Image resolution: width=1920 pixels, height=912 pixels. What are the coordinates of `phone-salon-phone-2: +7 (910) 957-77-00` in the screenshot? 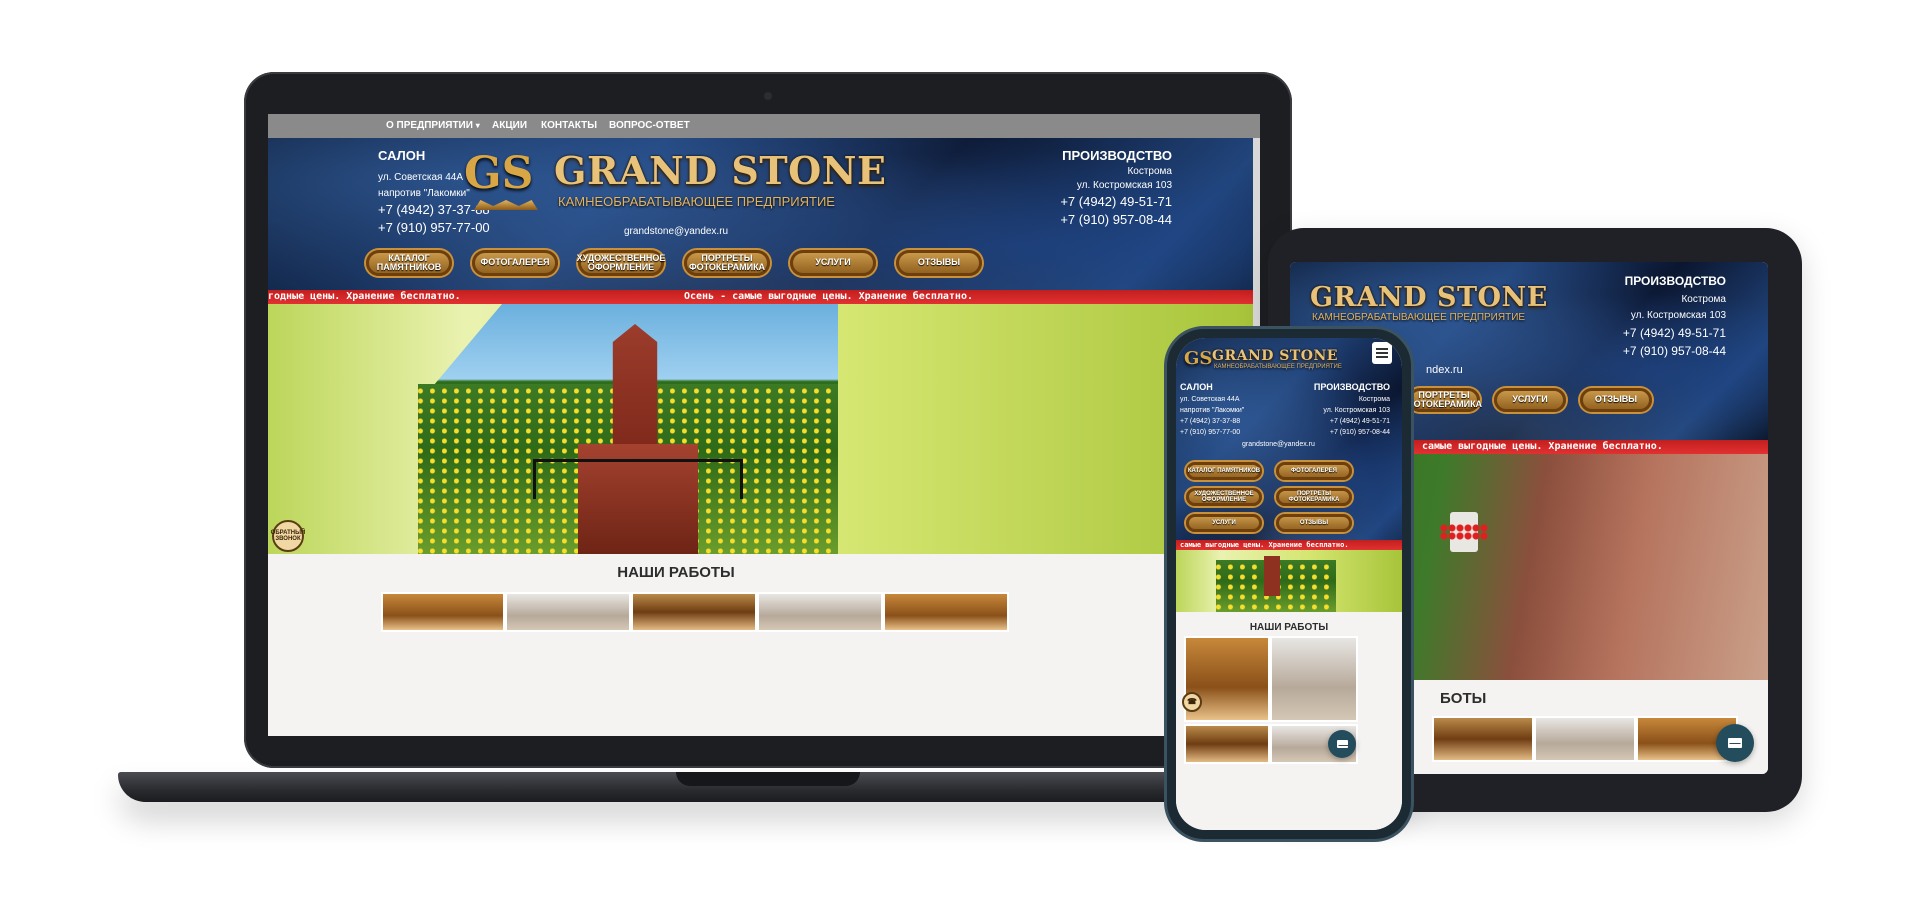 It's located at (1210, 432).